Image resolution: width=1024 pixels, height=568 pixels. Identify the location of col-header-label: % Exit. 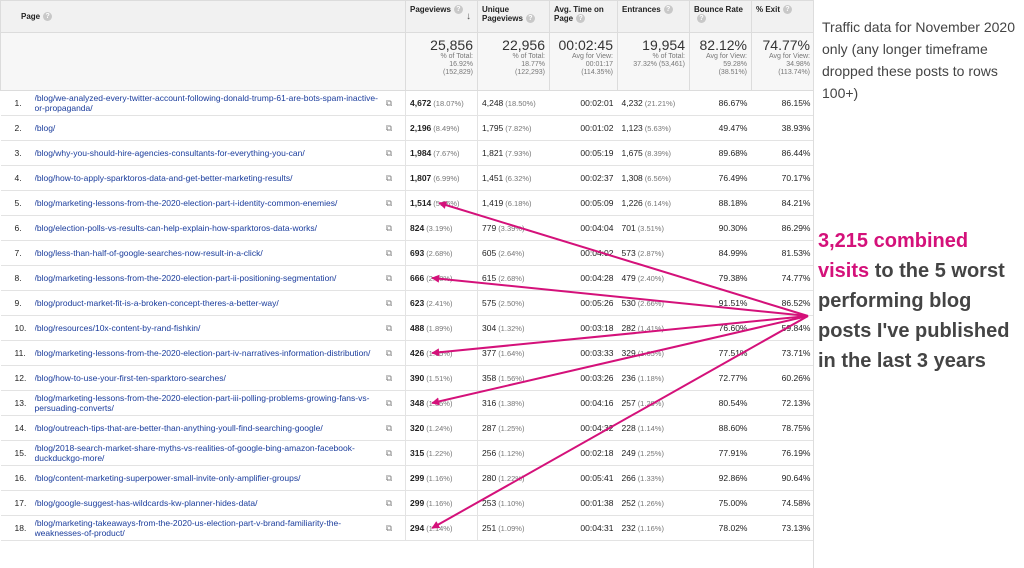
(768, 9).